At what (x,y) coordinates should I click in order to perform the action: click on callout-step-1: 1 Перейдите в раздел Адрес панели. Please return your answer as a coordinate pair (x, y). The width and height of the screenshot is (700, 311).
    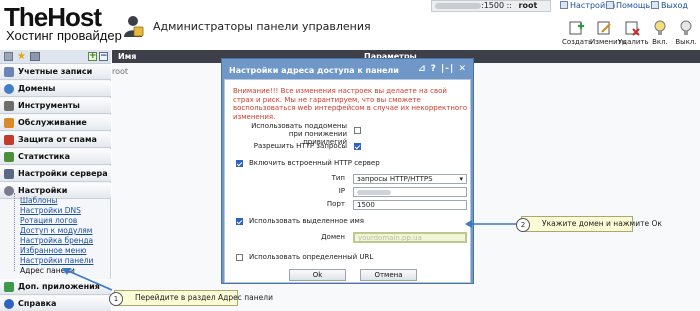
    Looking at the image, I should click on (191, 298).